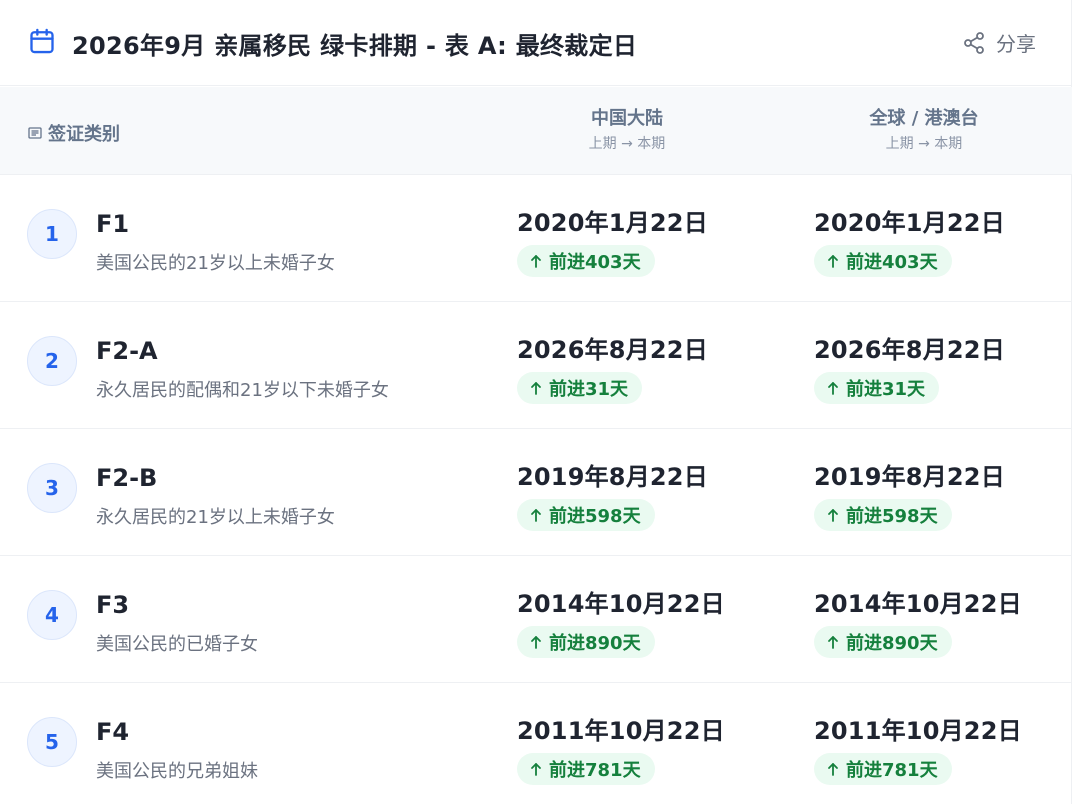  Describe the element at coordinates (113, 224) in the screenshot. I see `visa-category-code: F1` at that location.